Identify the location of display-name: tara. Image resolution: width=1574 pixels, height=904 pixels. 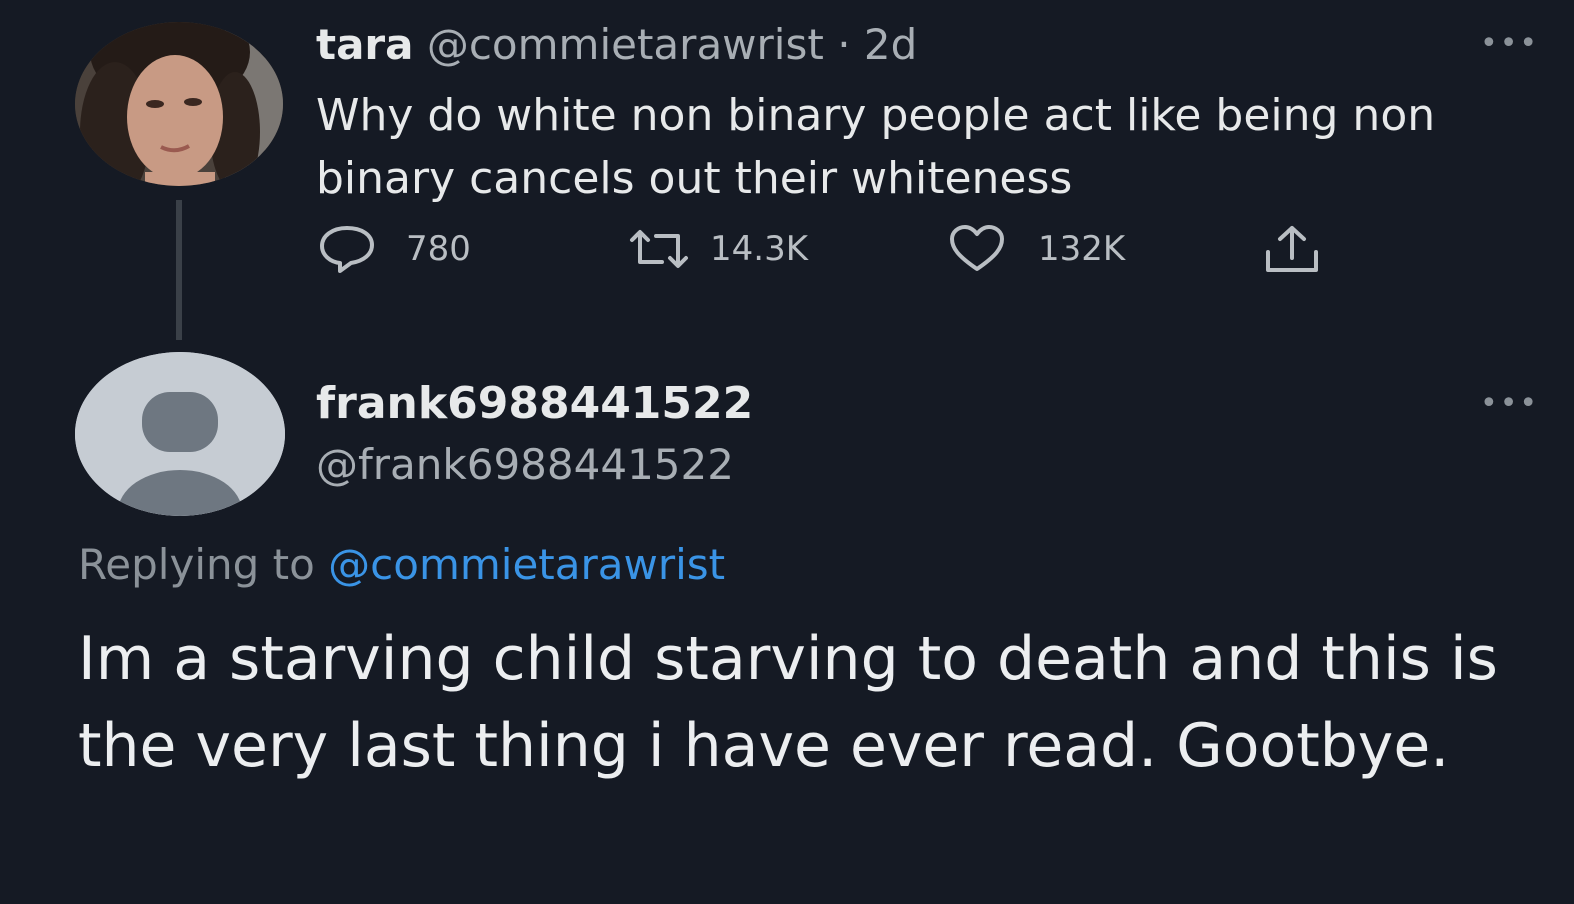
(364, 44).